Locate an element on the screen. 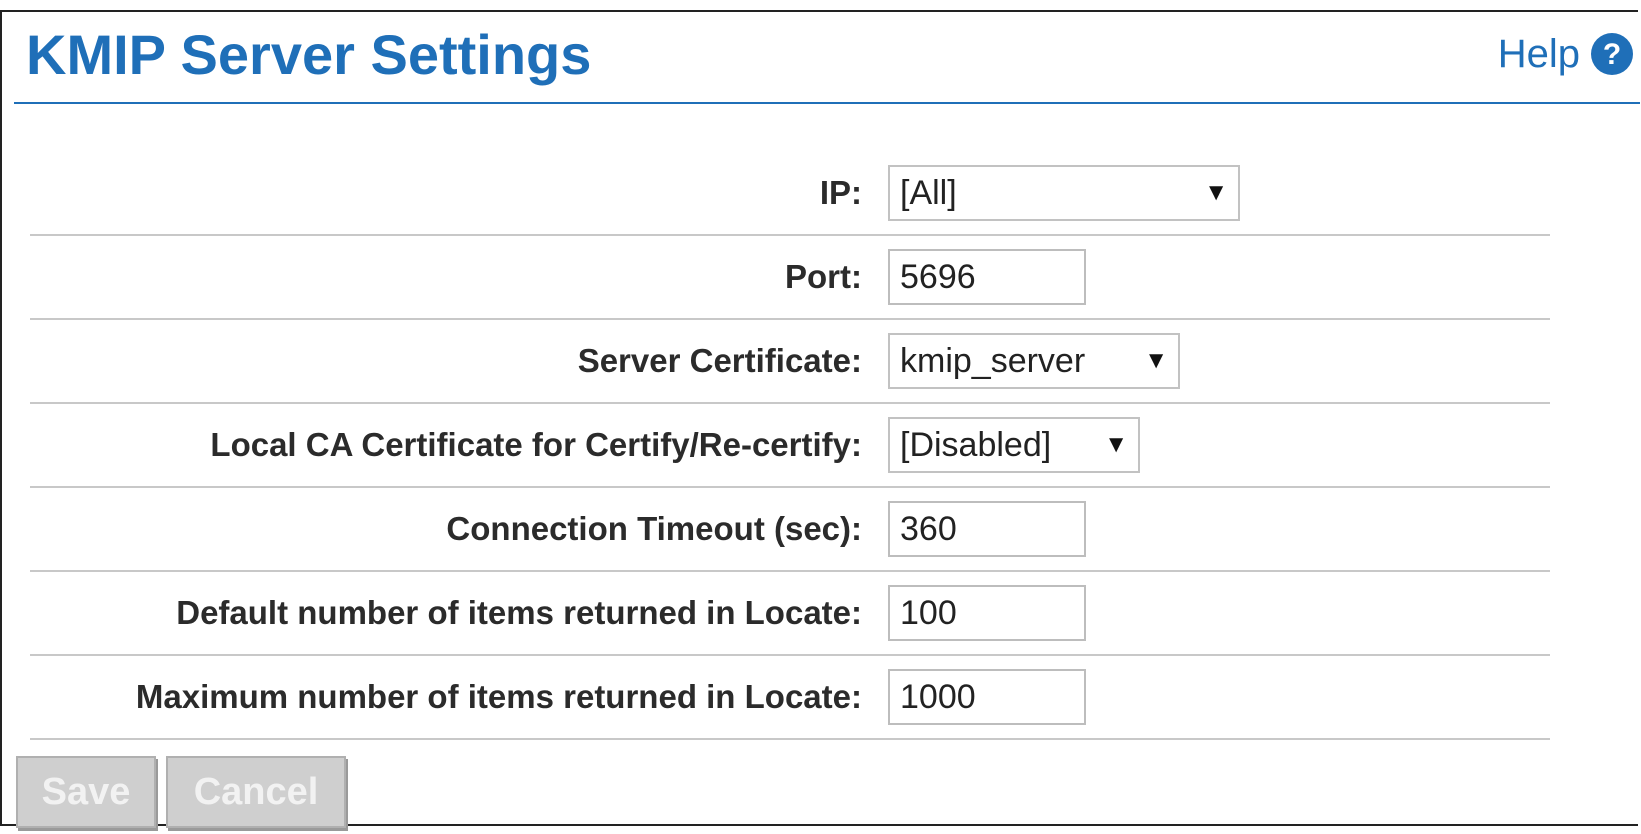  row-port: Port: 5696 is located at coordinates (790, 278).